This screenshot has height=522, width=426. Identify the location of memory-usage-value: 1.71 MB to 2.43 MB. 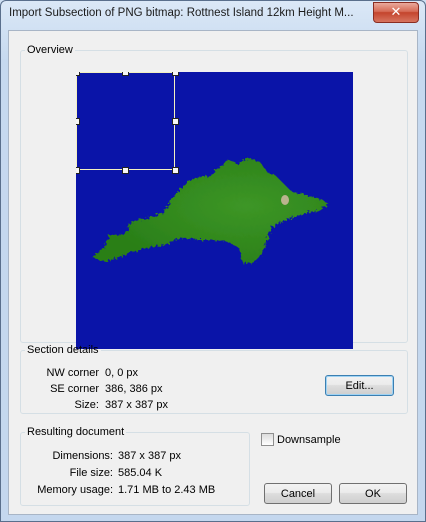
(167, 490).